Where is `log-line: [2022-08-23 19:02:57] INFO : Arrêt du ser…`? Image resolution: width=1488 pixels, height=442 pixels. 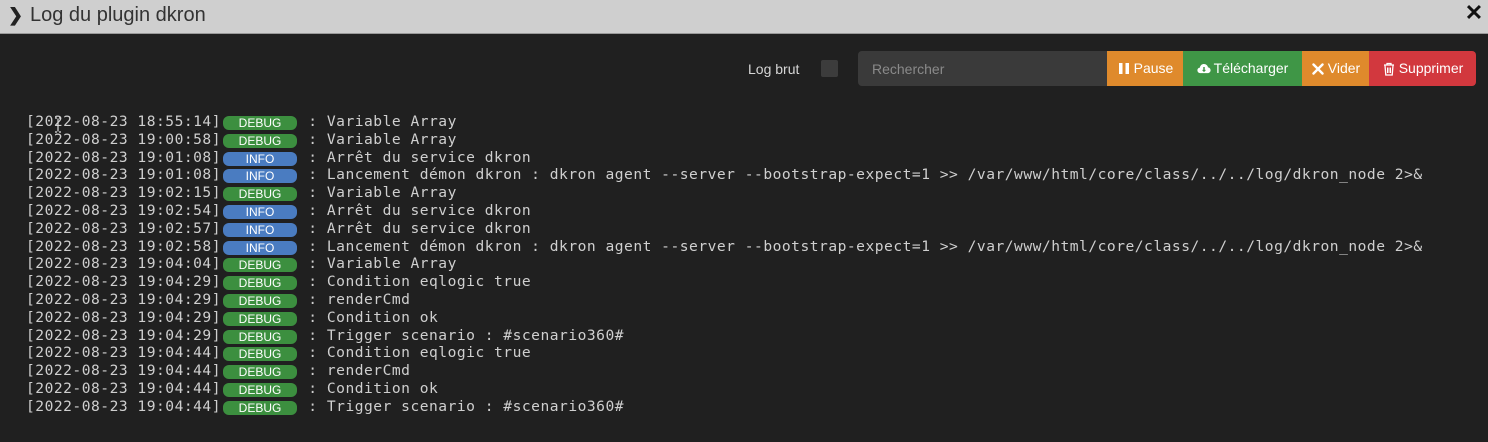
log-line: [2022-08-23 19:02:57] INFO : Arrêt du ser… is located at coordinates (754, 229).